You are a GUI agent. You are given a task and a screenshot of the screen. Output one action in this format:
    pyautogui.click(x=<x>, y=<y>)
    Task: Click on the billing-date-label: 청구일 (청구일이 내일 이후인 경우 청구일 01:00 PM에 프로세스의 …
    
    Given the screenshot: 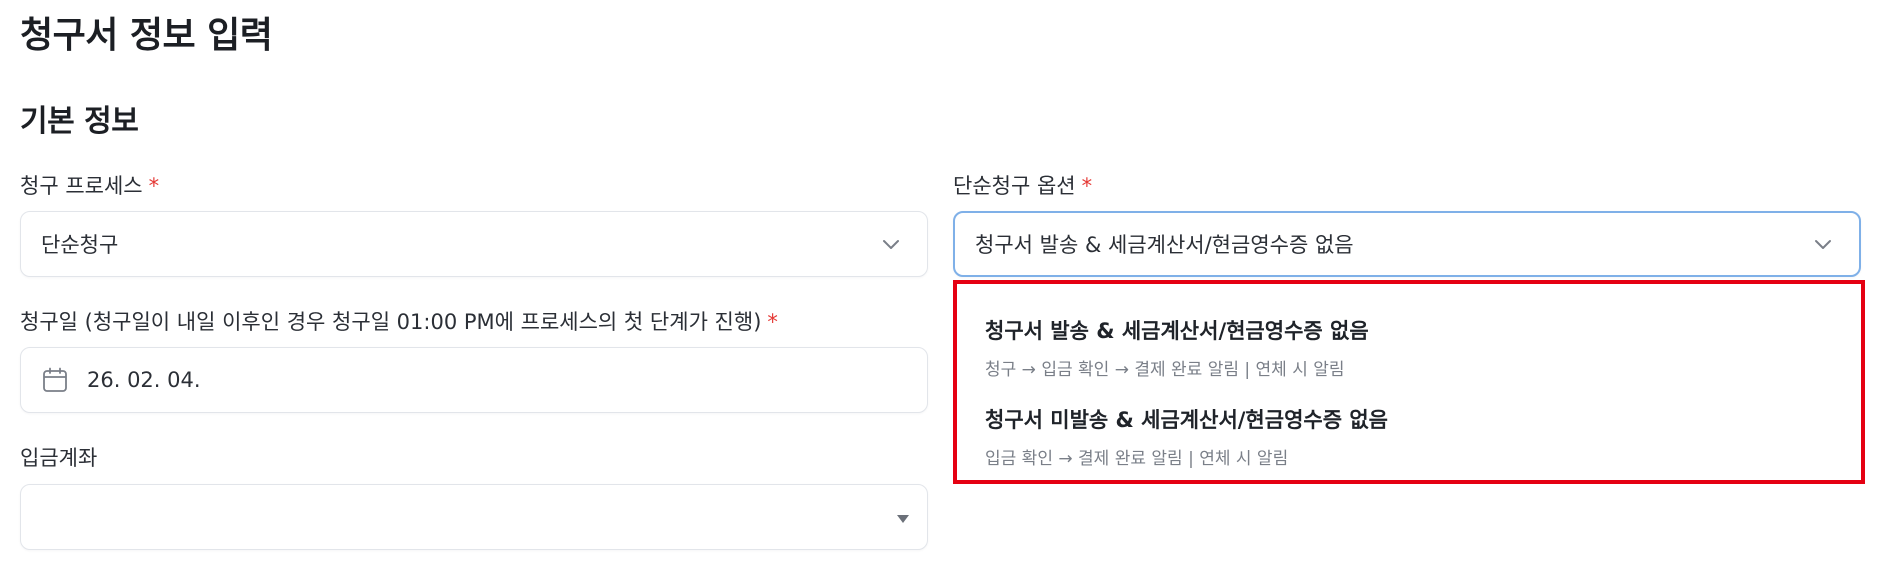 What is the action you would take?
    pyautogui.click(x=399, y=321)
    